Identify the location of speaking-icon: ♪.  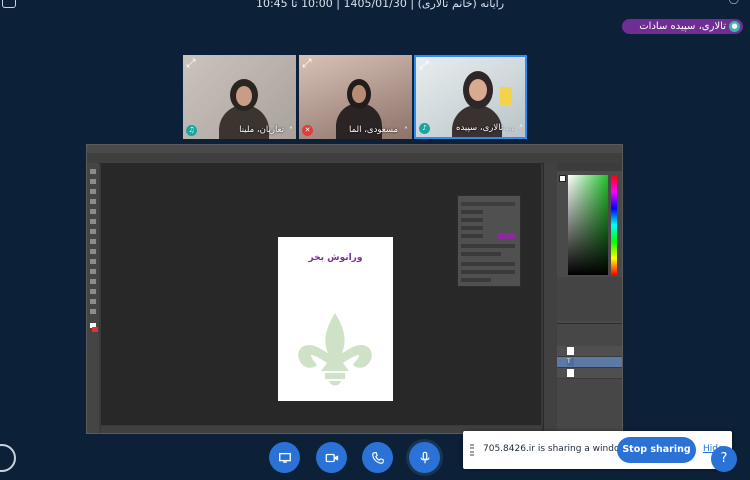
(424, 128).